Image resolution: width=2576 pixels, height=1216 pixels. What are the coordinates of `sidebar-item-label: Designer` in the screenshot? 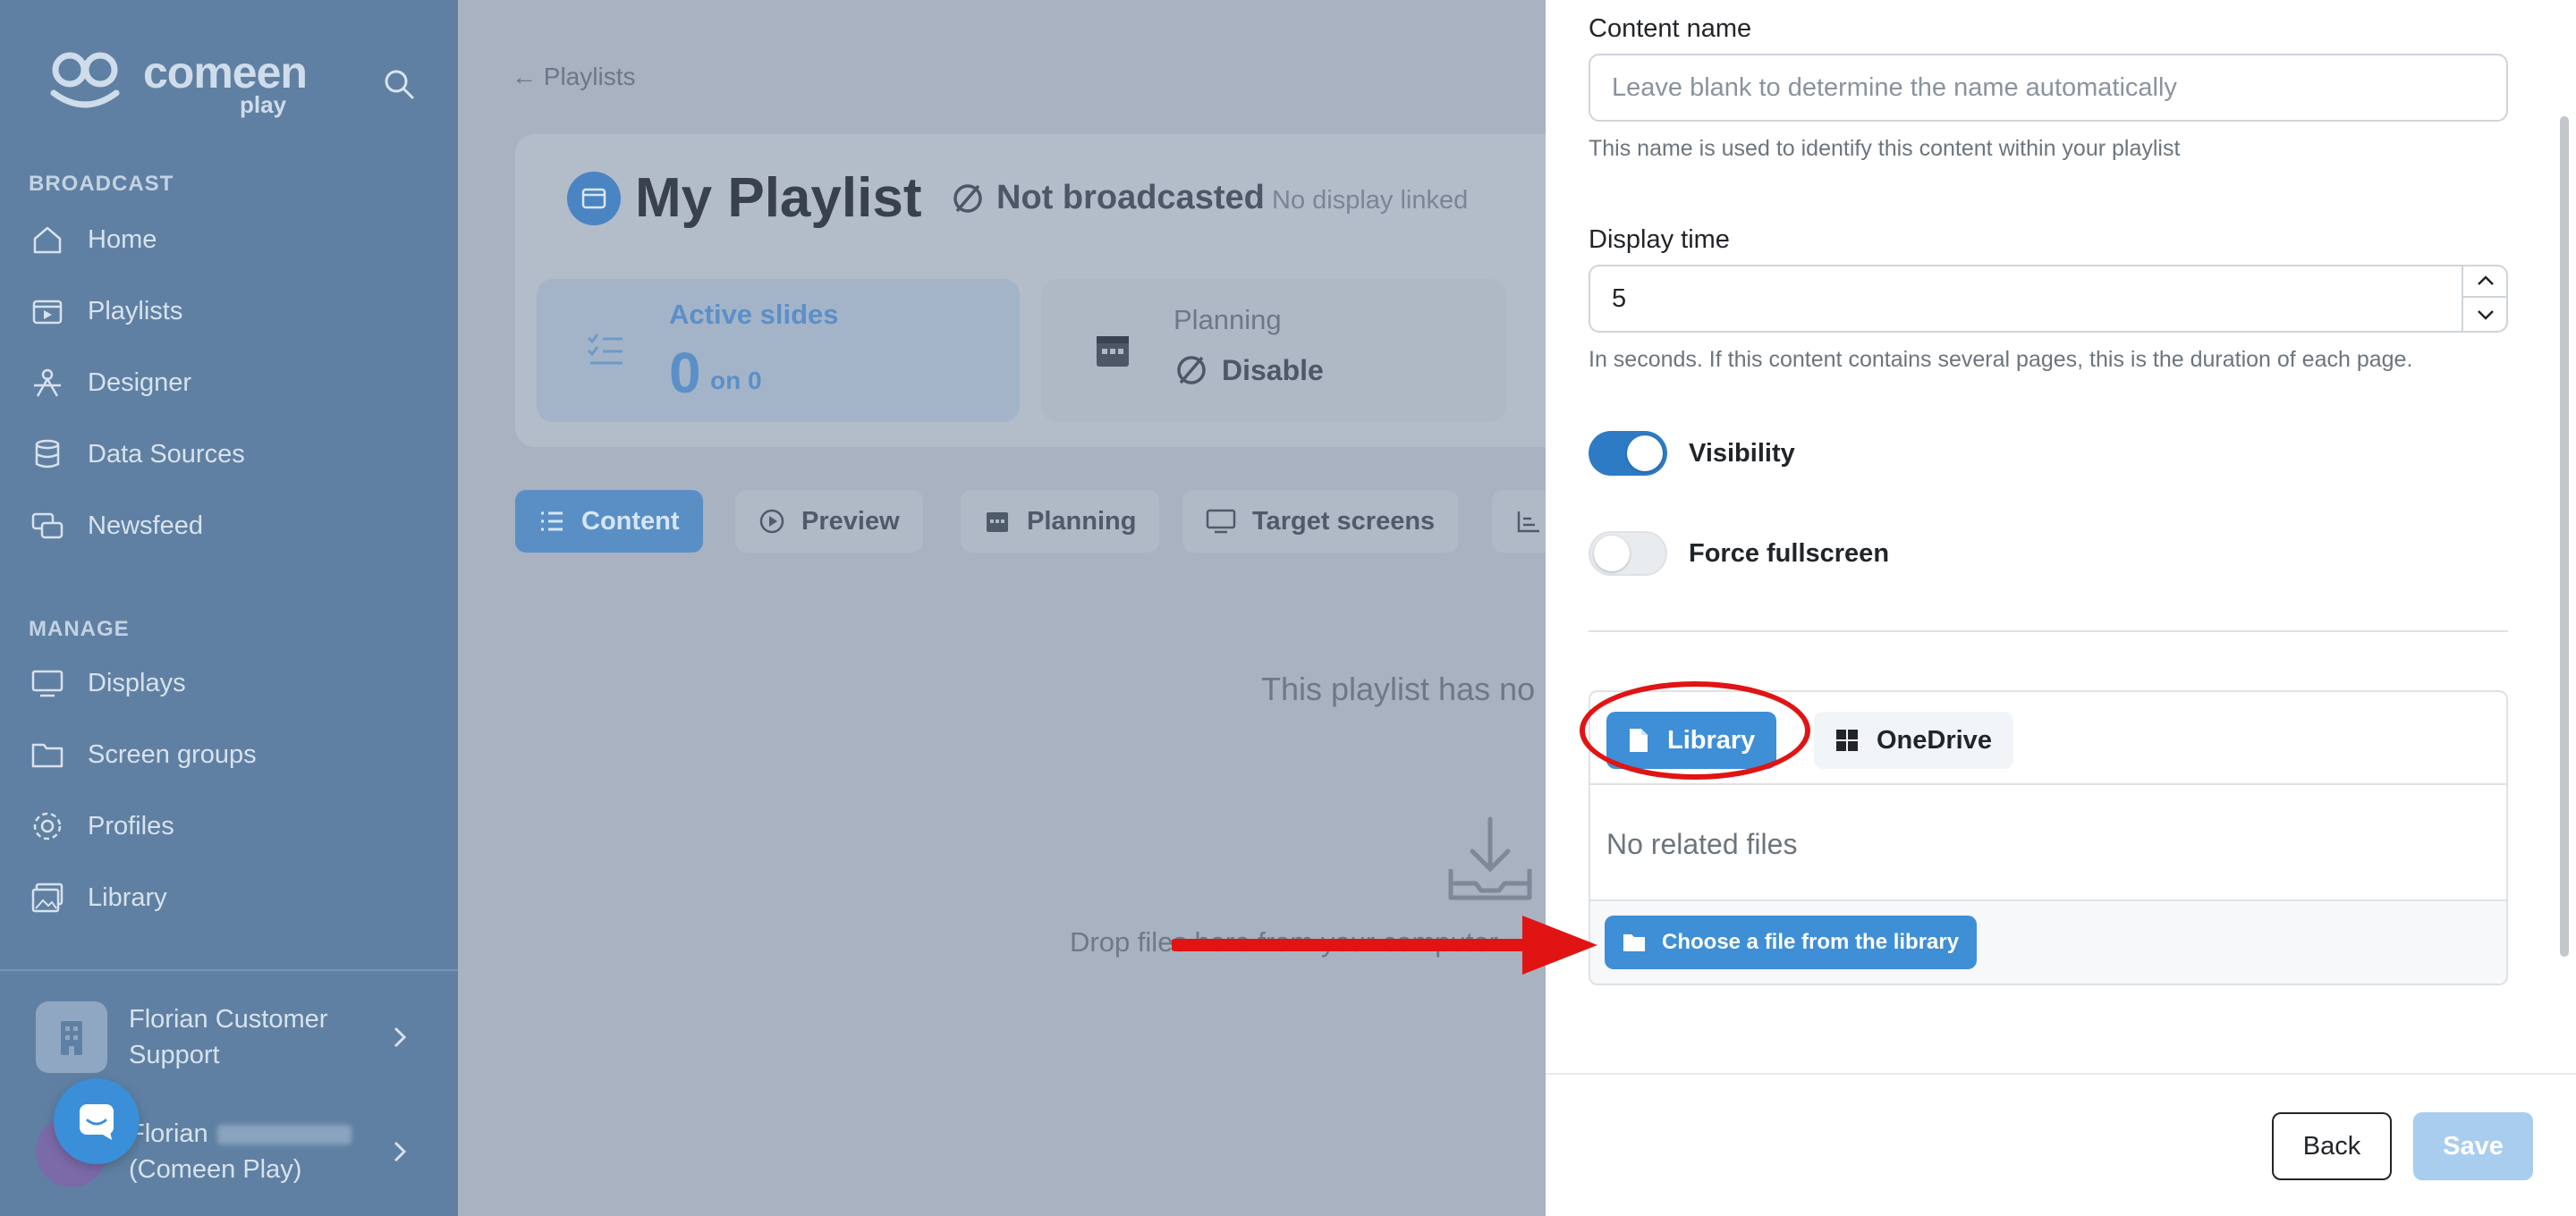 It's located at (140, 382).